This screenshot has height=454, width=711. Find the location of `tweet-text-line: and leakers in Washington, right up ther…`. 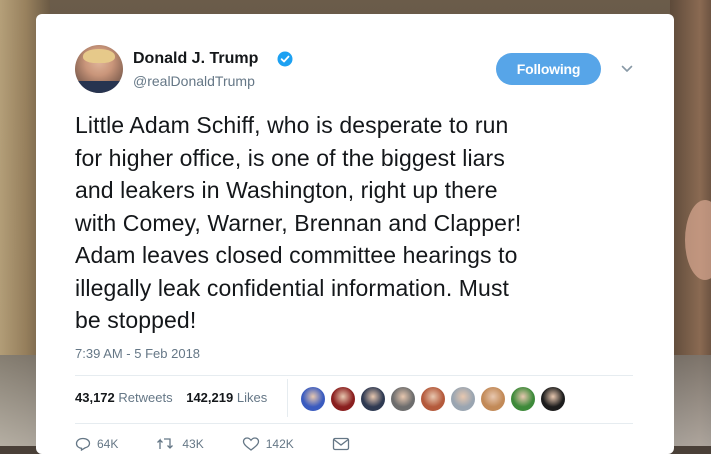

tweet-text-line: and leakers in Washington, right up ther… is located at coordinates (286, 190).